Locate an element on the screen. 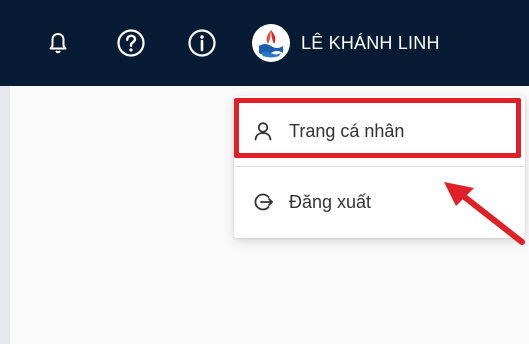 The image size is (529, 344). info-icon is located at coordinates (202, 43).